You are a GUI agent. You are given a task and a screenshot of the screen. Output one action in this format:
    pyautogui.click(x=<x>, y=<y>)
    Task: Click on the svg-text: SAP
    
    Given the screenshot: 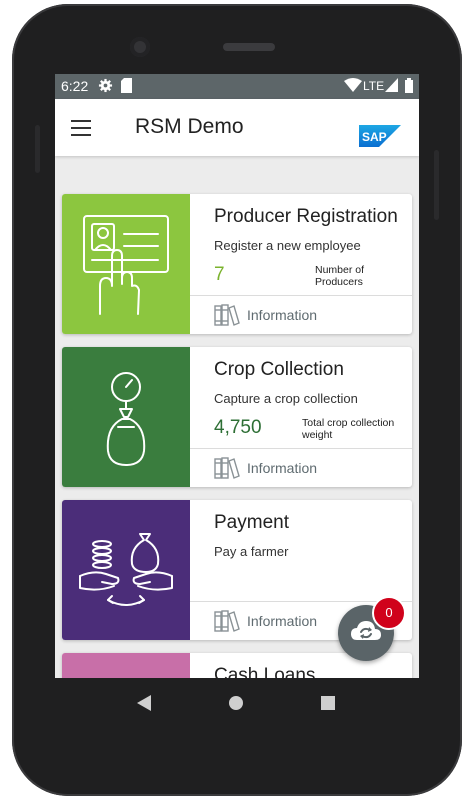 What is the action you would take?
    pyautogui.click(x=374, y=137)
    